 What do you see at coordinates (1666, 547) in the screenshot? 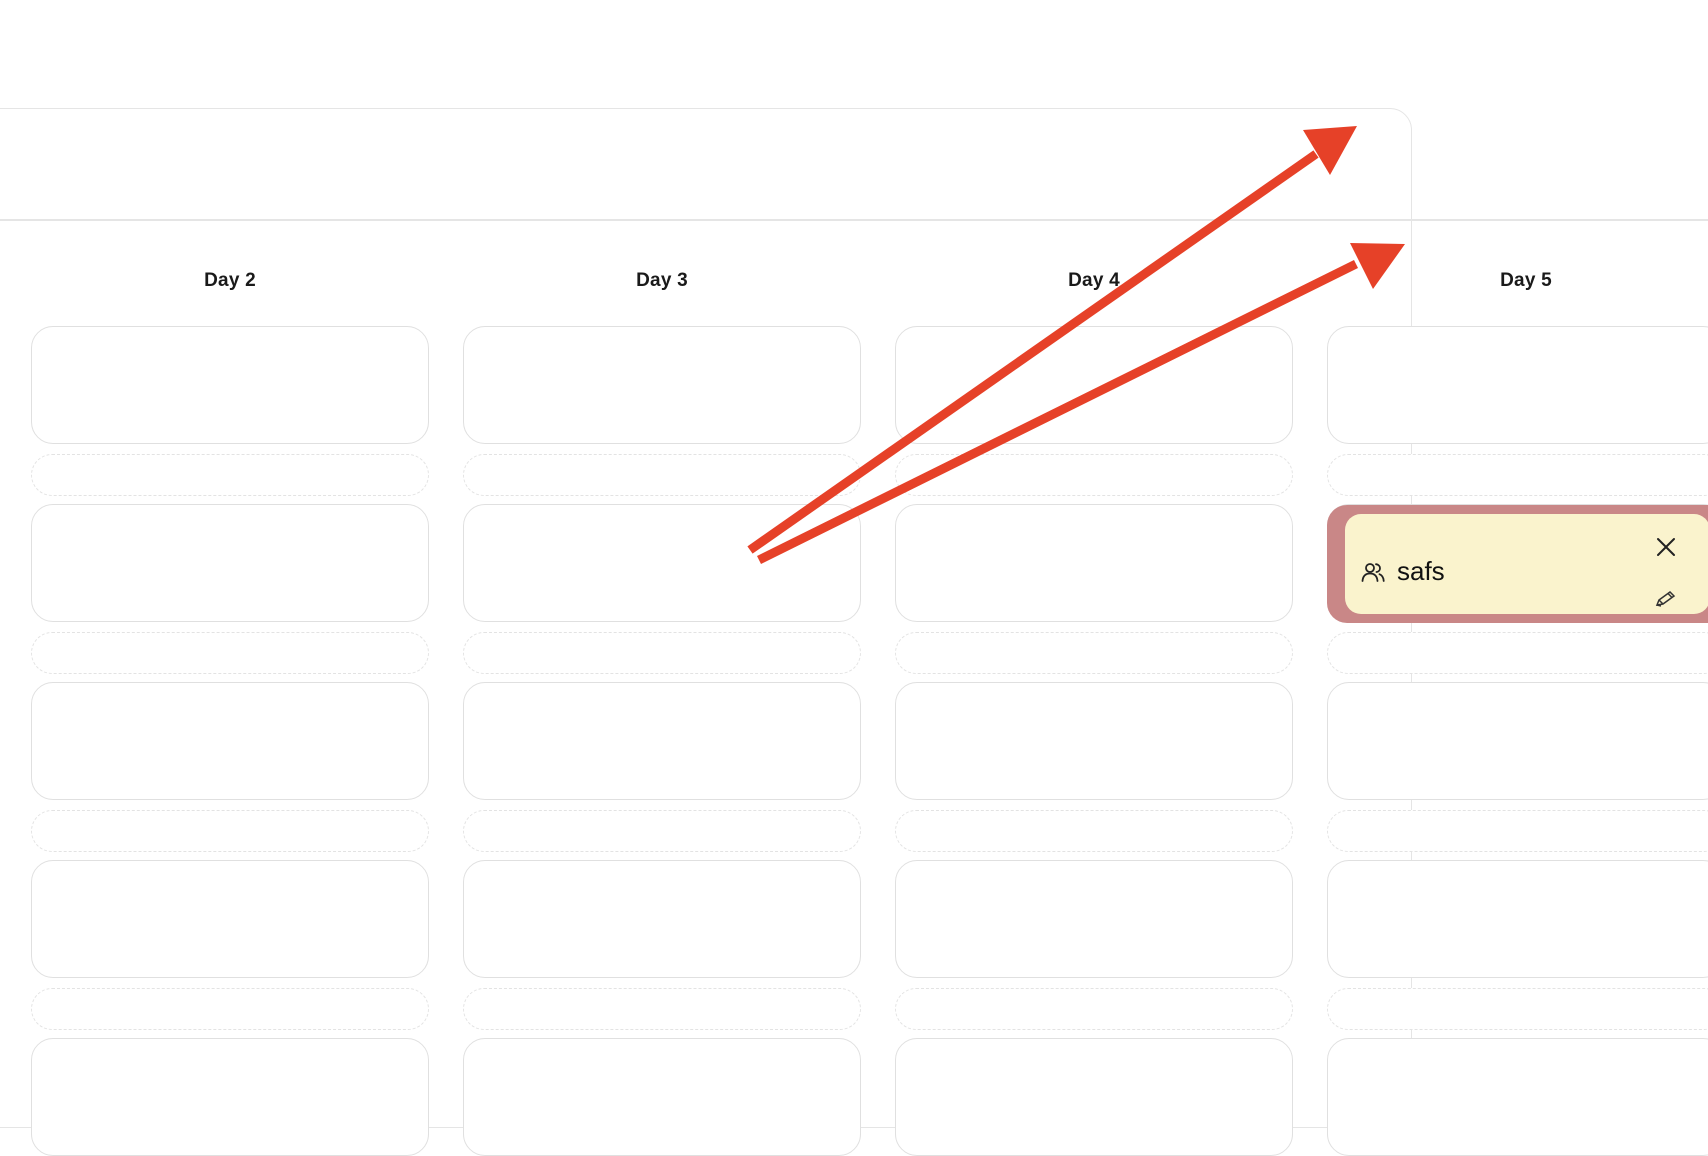
I see `close-icon` at bounding box center [1666, 547].